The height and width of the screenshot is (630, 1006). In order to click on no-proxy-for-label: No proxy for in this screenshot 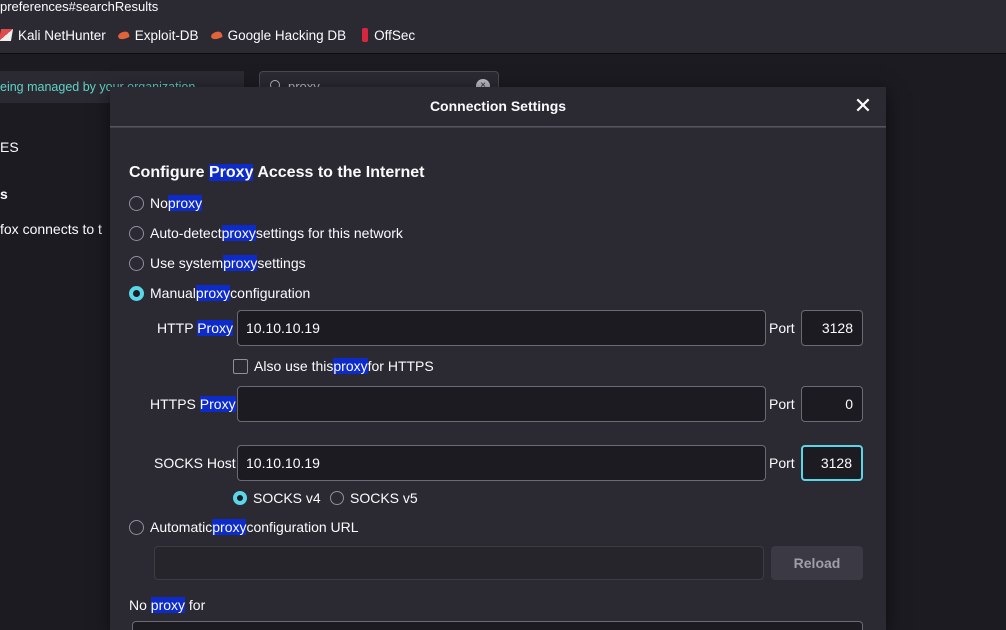, I will do `click(167, 605)`.